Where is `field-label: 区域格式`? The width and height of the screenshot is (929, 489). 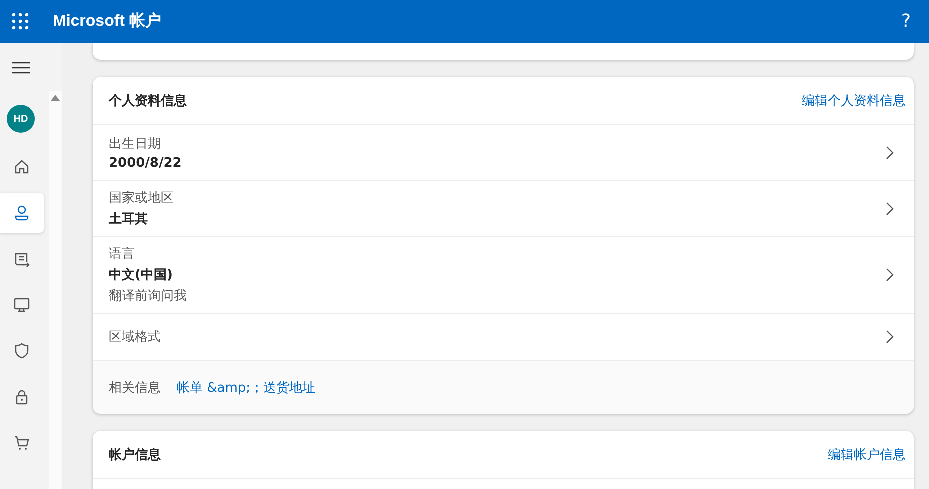 field-label: 区域格式 is located at coordinates (135, 337).